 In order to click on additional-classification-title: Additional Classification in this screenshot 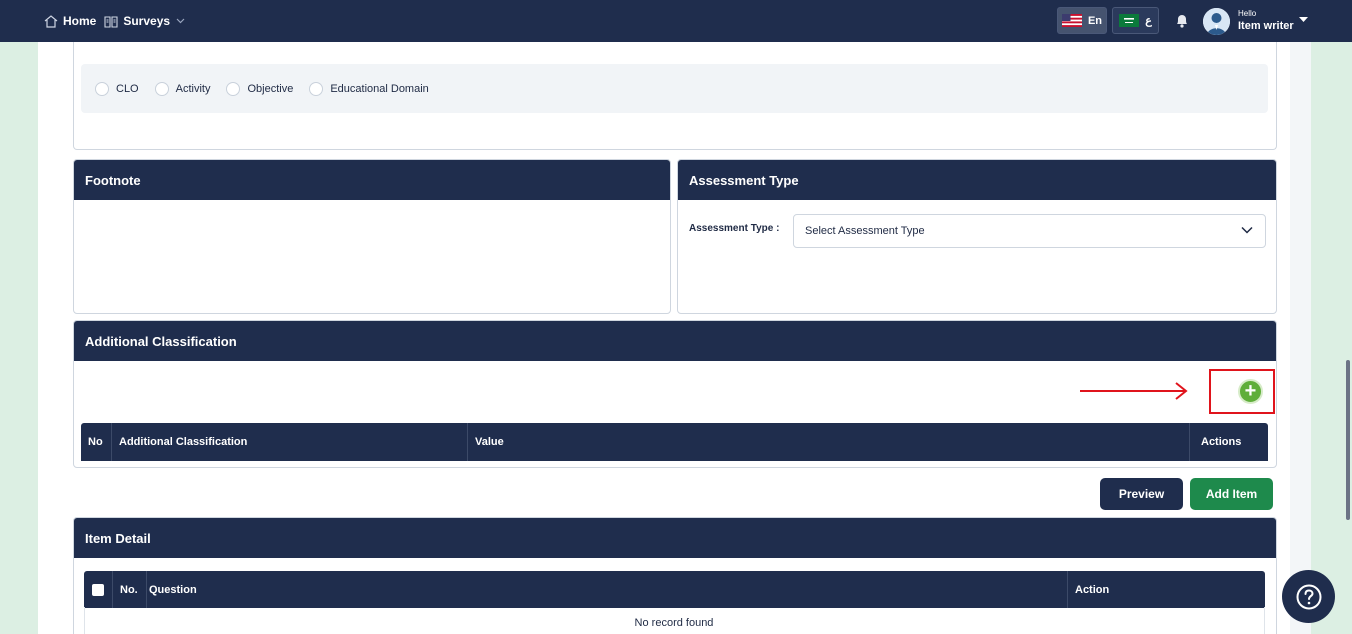, I will do `click(675, 341)`.